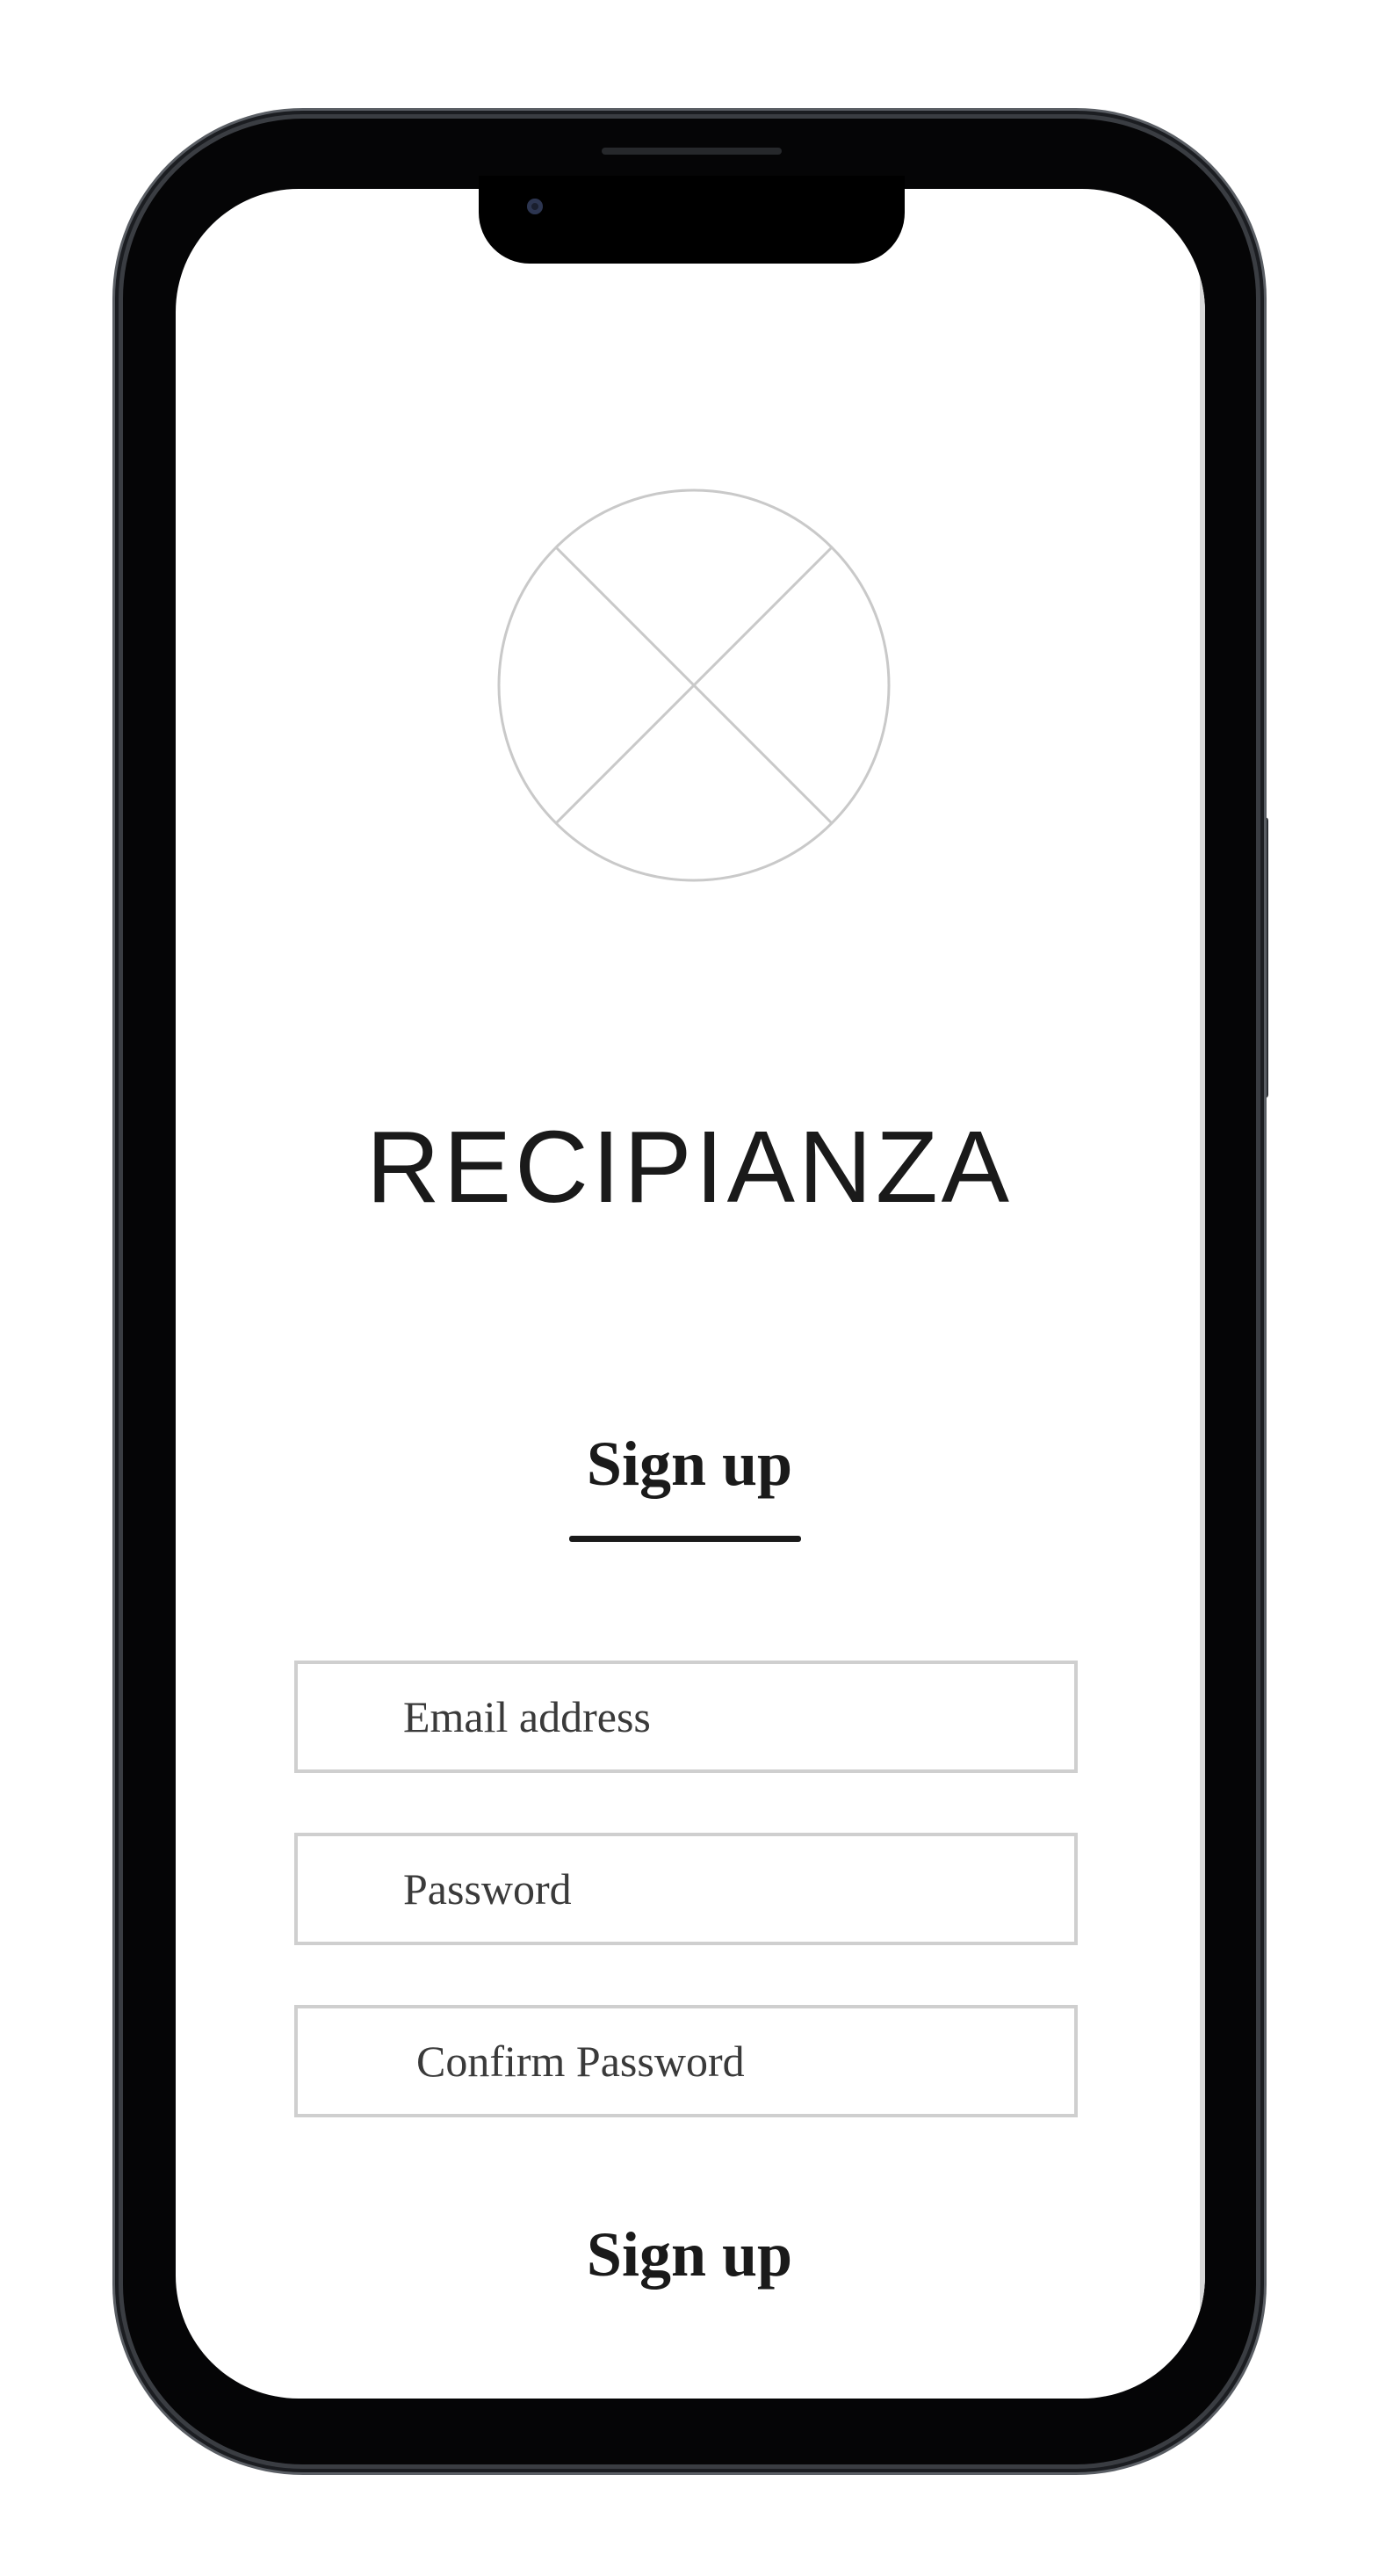 The height and width of the screenshot is (2576, 1379). I want to click on password-field, so click(686, 1889).